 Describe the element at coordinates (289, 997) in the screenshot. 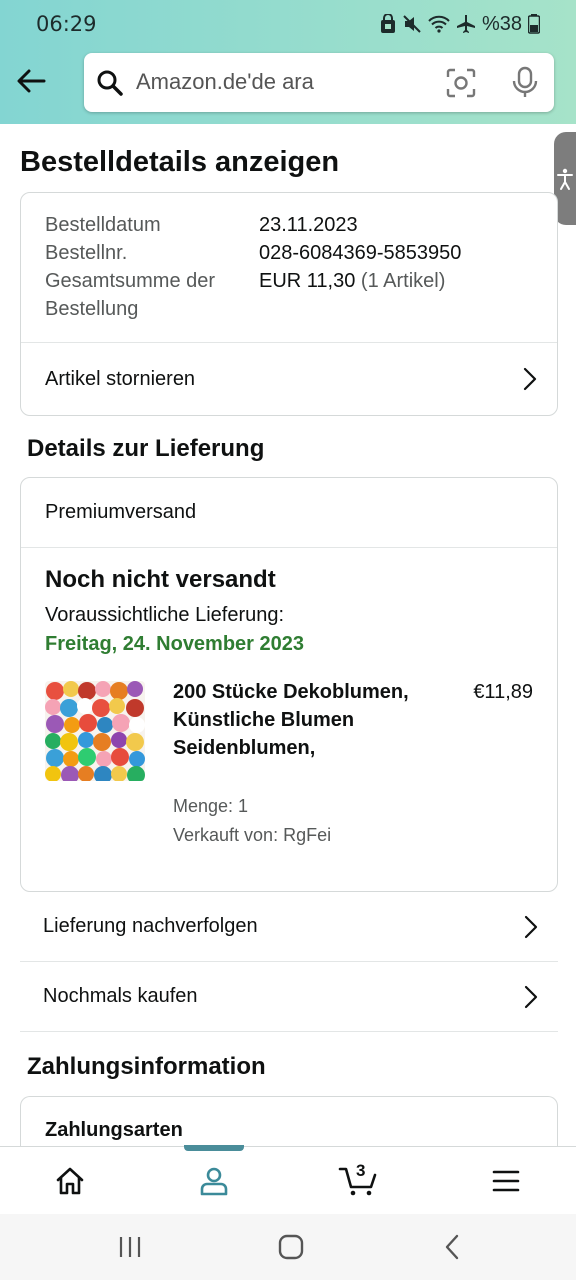

I see `buy-again-link: Nochmals kaufen` at that location.